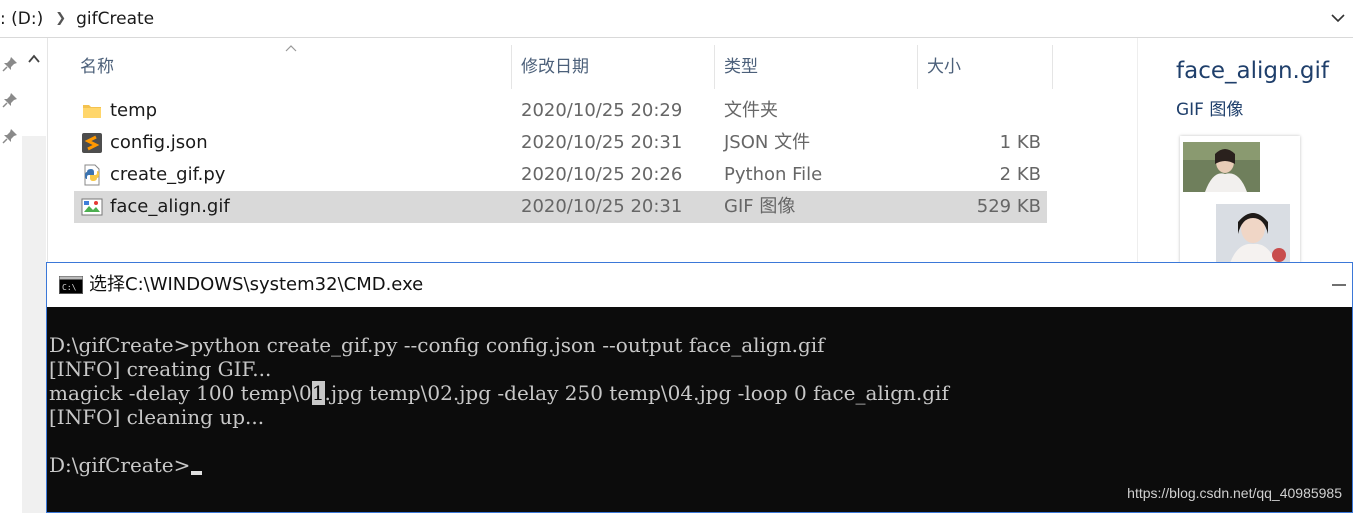 This screenshot has height=513, width=1353. Describe the element at coordinates (120, 465) in the screenshot. I see `console-prompt: D:\gifCreate>` at that location.